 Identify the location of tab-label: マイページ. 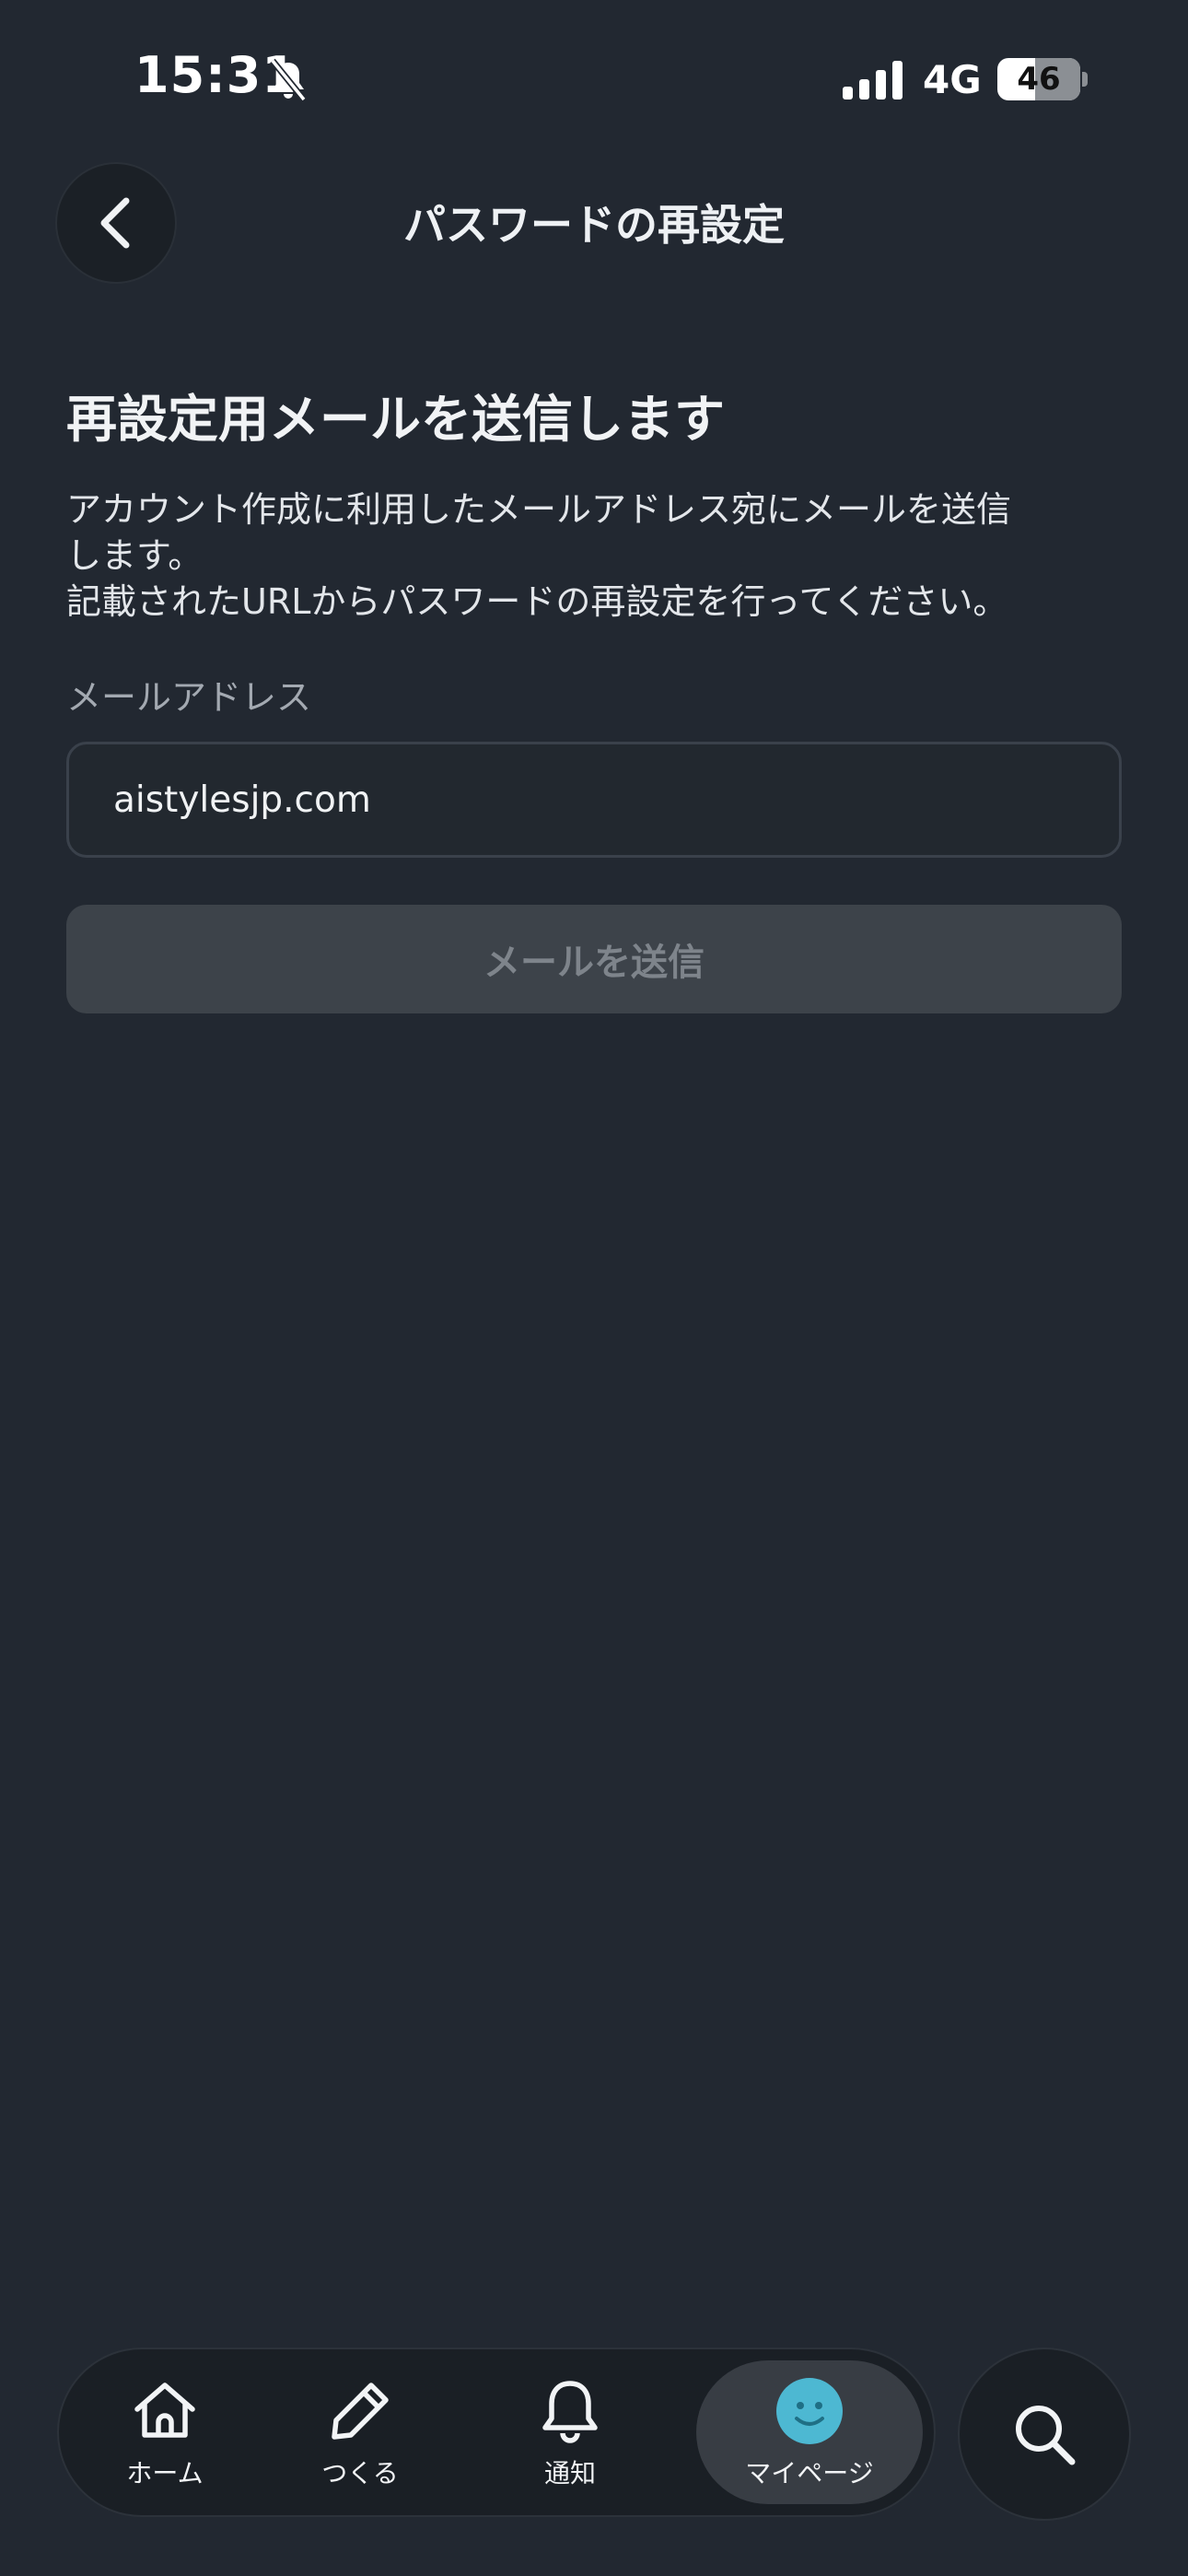
(809, 2473).